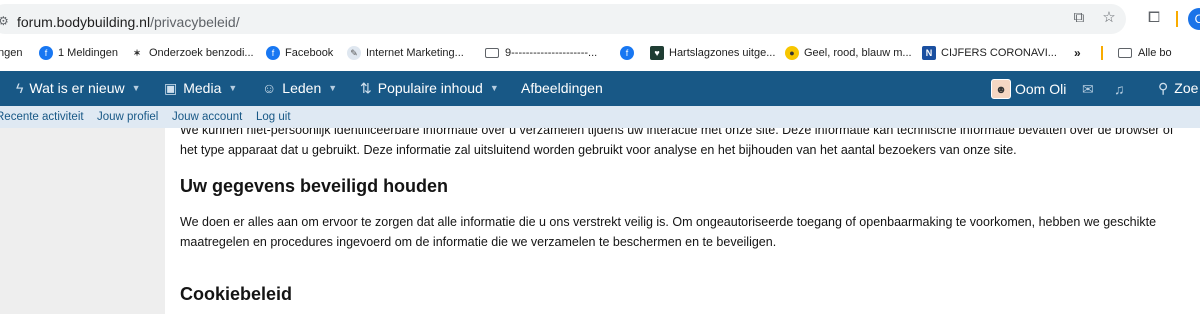  Describe the element at coordinates (6, 21) in the screenshot. I see `site-info-icon: ⚙` at that location.